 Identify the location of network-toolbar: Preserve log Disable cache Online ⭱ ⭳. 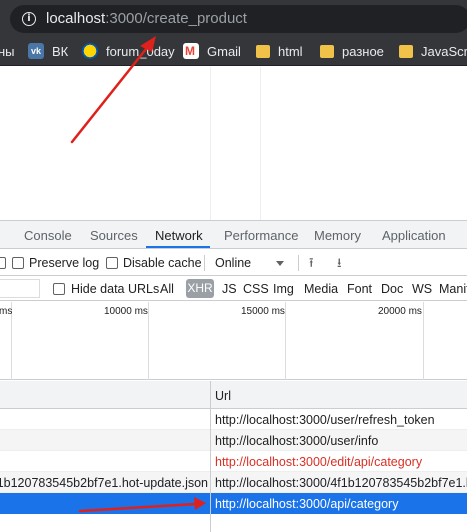
(233, 263).